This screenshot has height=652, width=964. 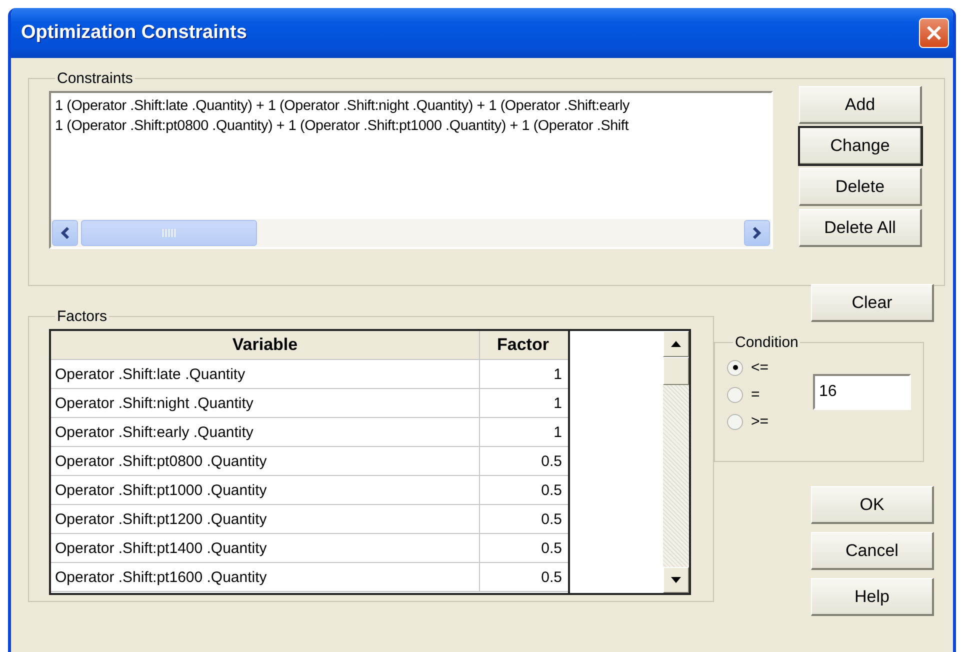 What do you see at coordinates (676, 462) in the screenshot?
I see `vertical-scrollbar` at bounding box center [676, 462].